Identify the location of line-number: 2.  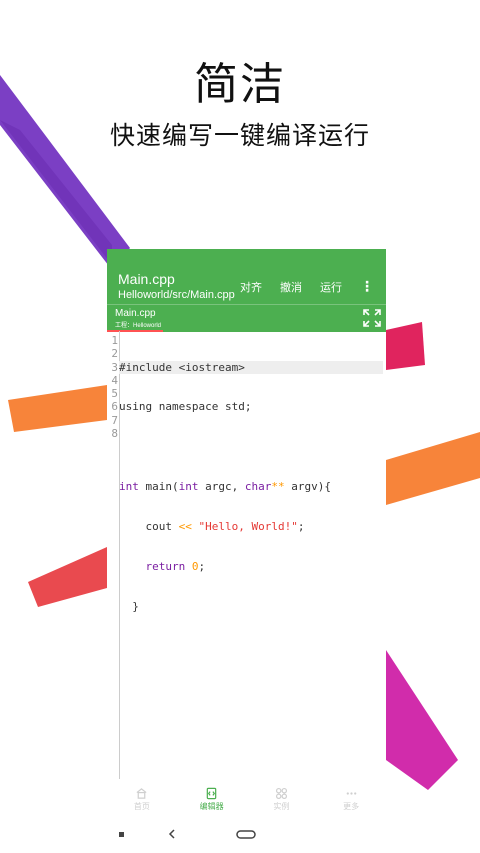
(114, 354).